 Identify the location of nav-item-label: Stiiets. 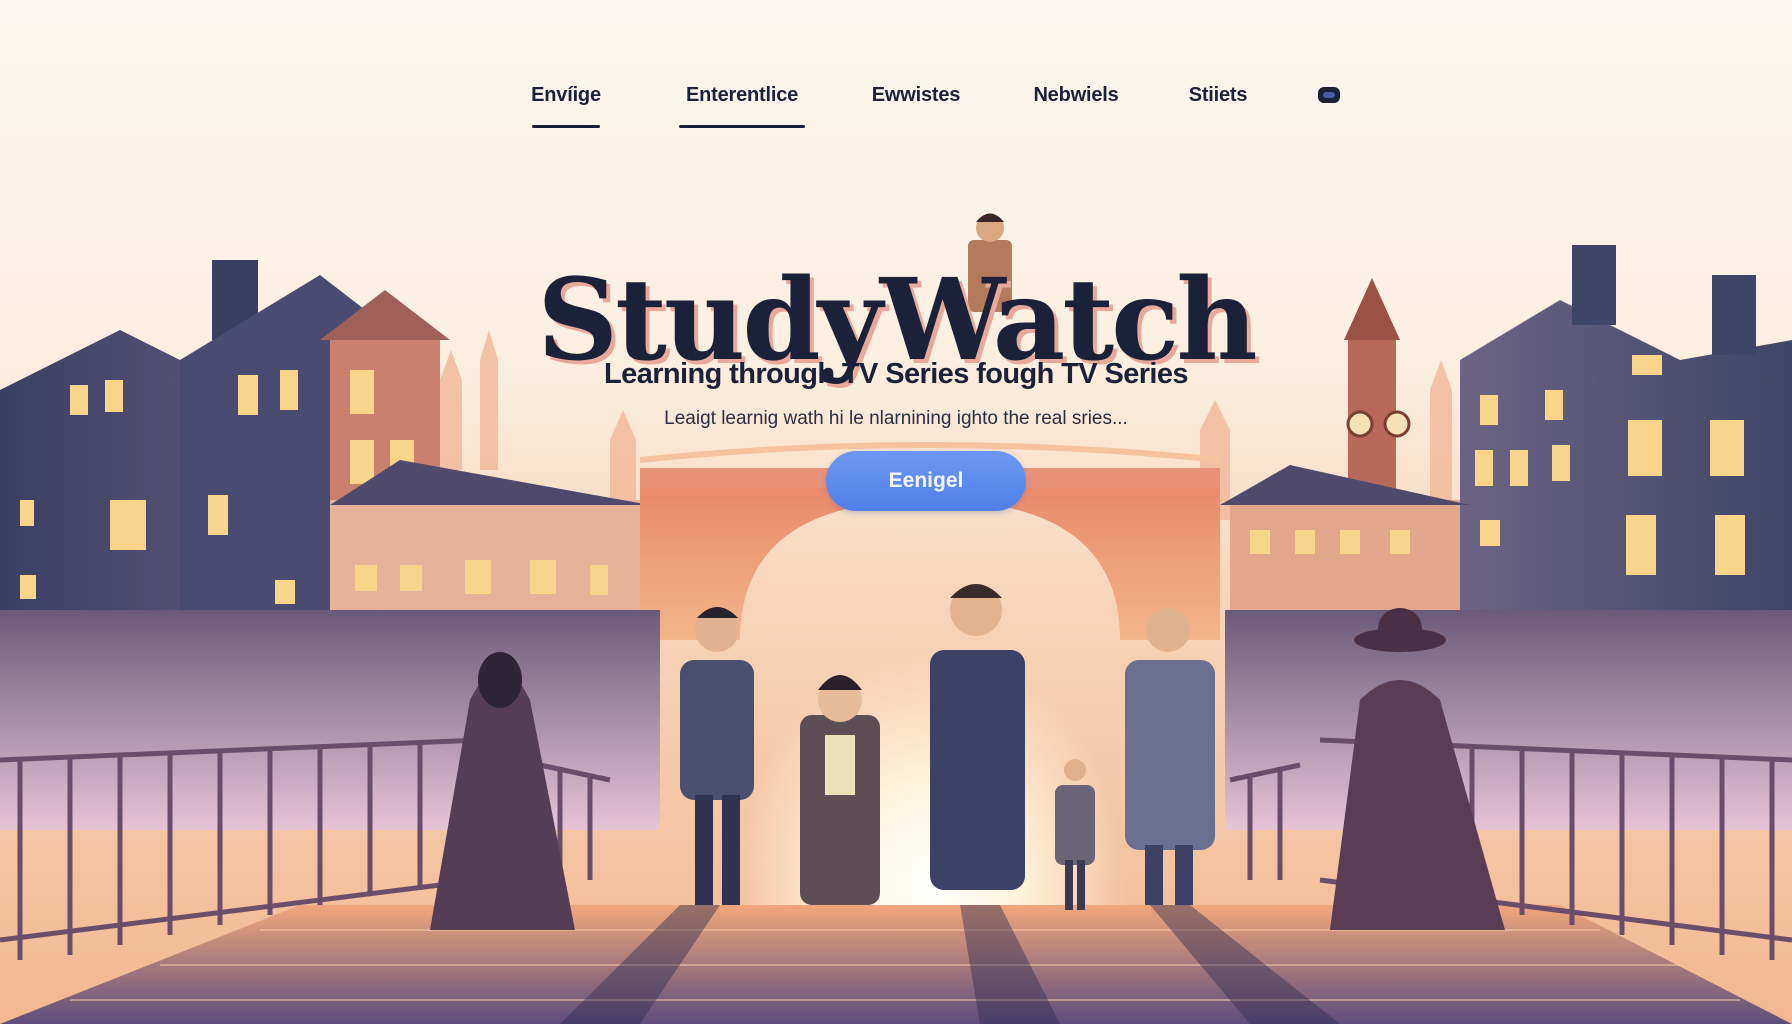
(1218, 95).